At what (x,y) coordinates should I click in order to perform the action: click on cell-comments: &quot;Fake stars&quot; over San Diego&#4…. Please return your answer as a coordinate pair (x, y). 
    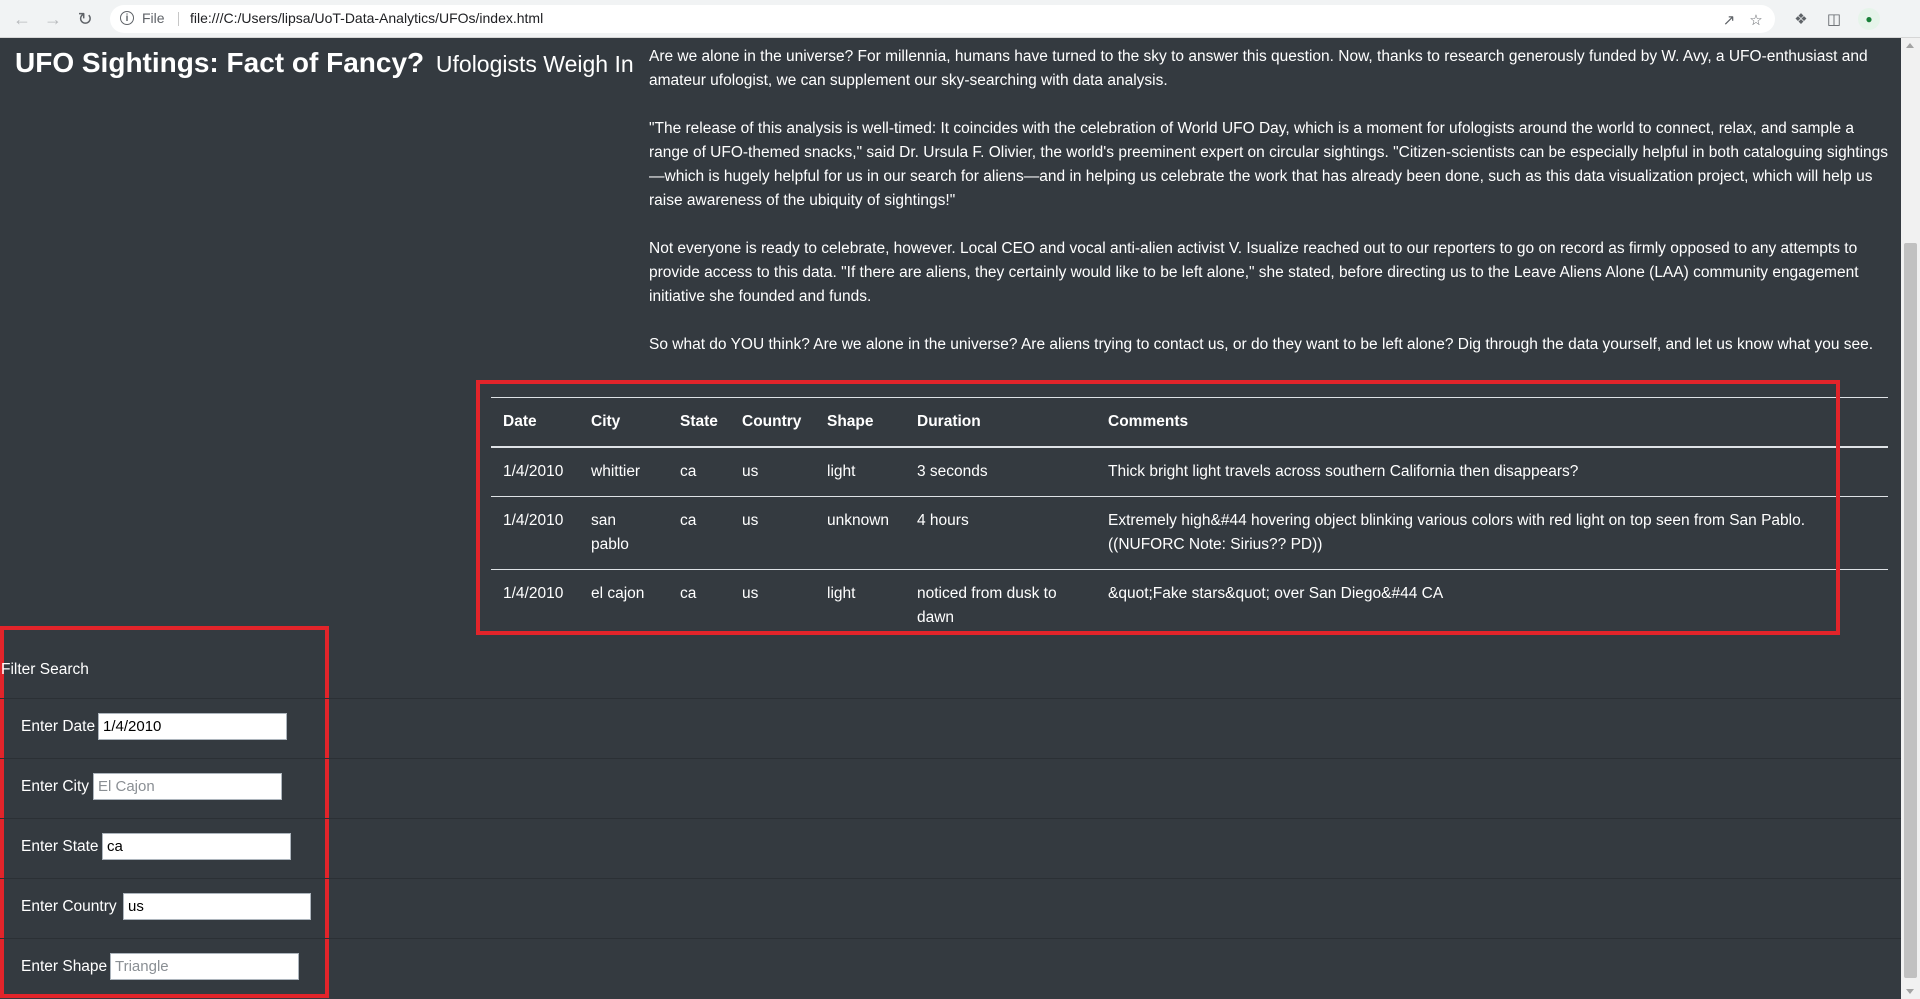
    Looking at the image, I should click on (1276, 593).